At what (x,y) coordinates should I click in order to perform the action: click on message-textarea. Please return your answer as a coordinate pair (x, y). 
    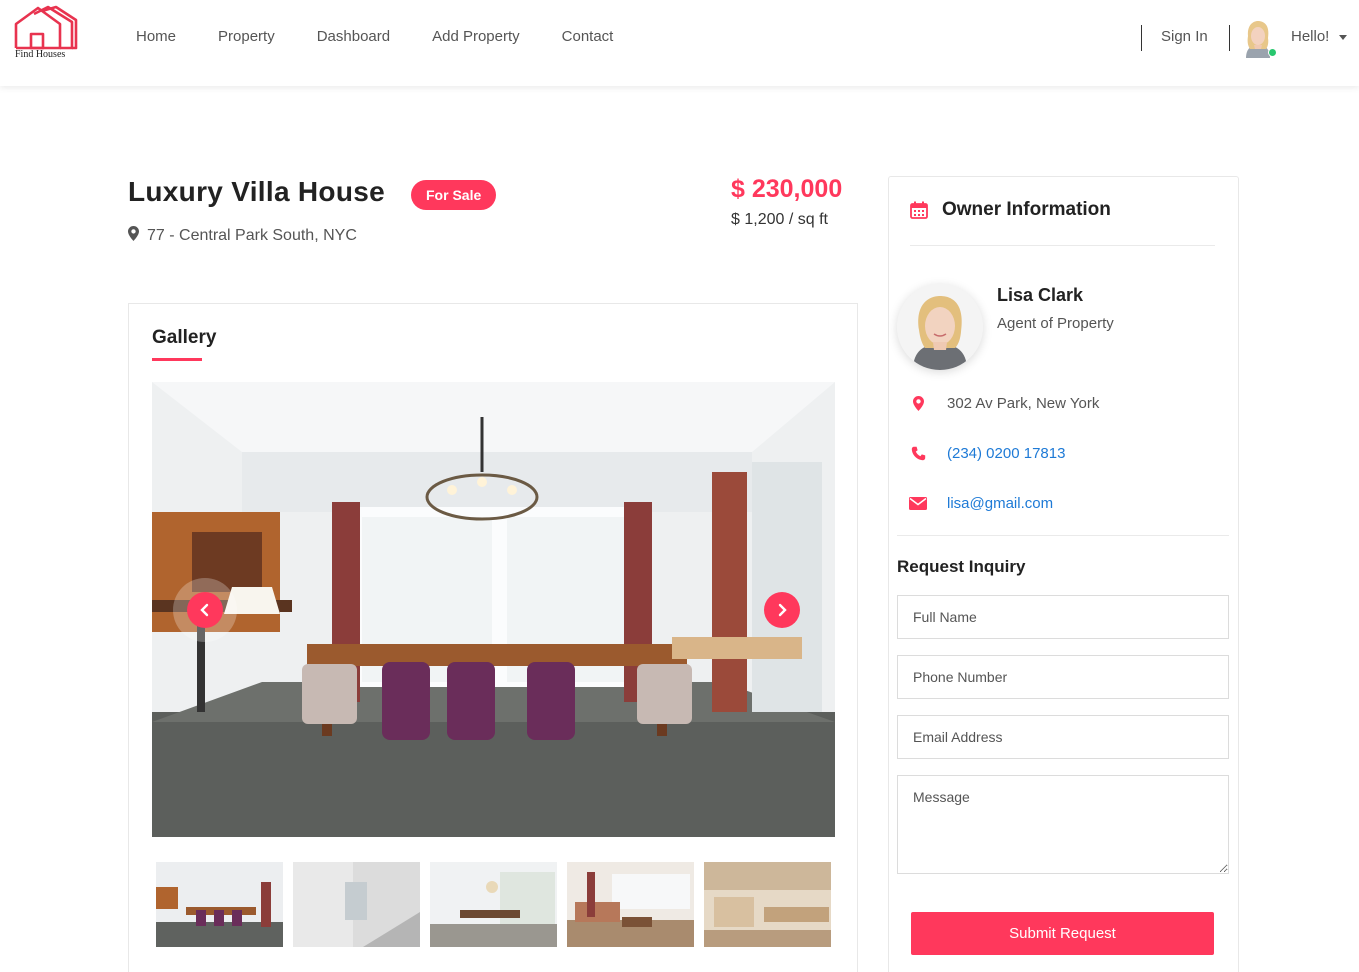
    Looking at the image, I should click on (1063, 824).